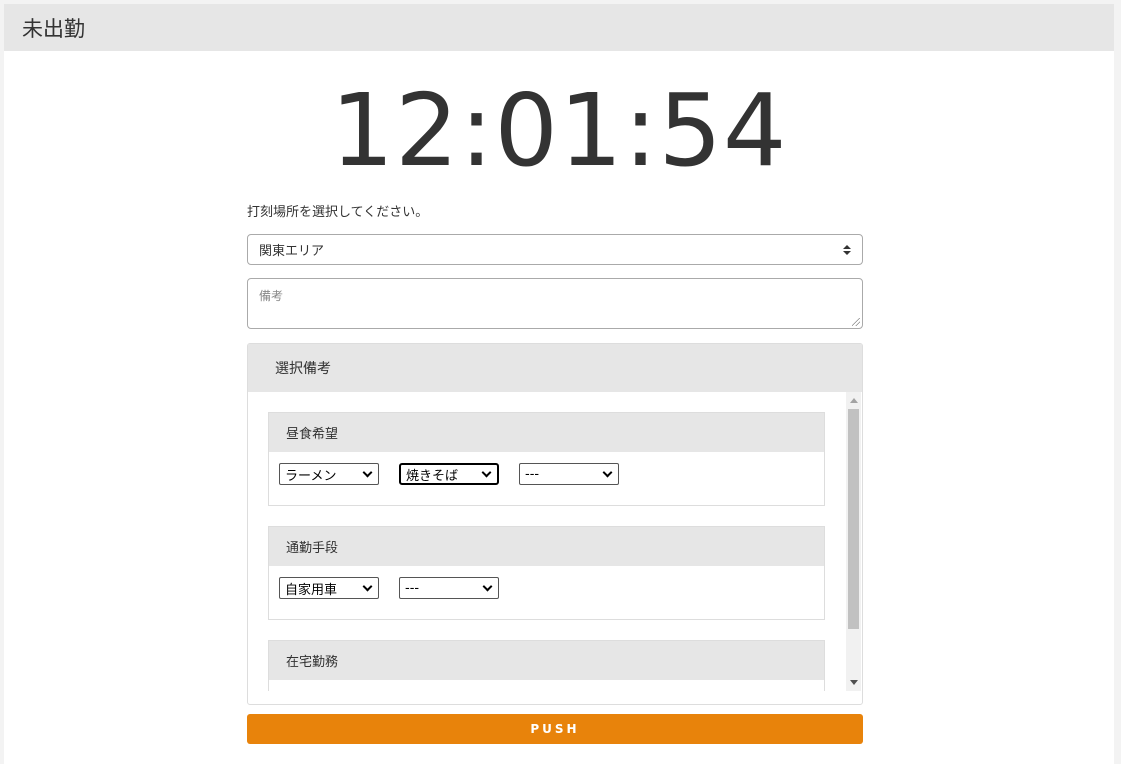  Describe the element at coordinates (449, 588) in the screenshot. I see `commute-select-2: ---` at that location.